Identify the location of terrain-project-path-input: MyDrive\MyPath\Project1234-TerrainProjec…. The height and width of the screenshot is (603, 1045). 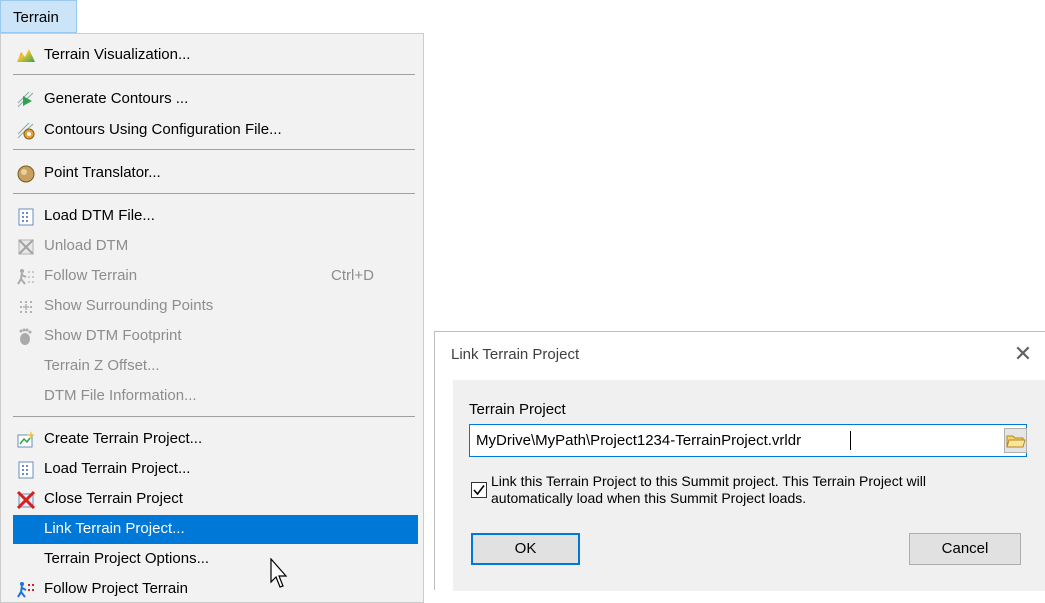
(748, 440).